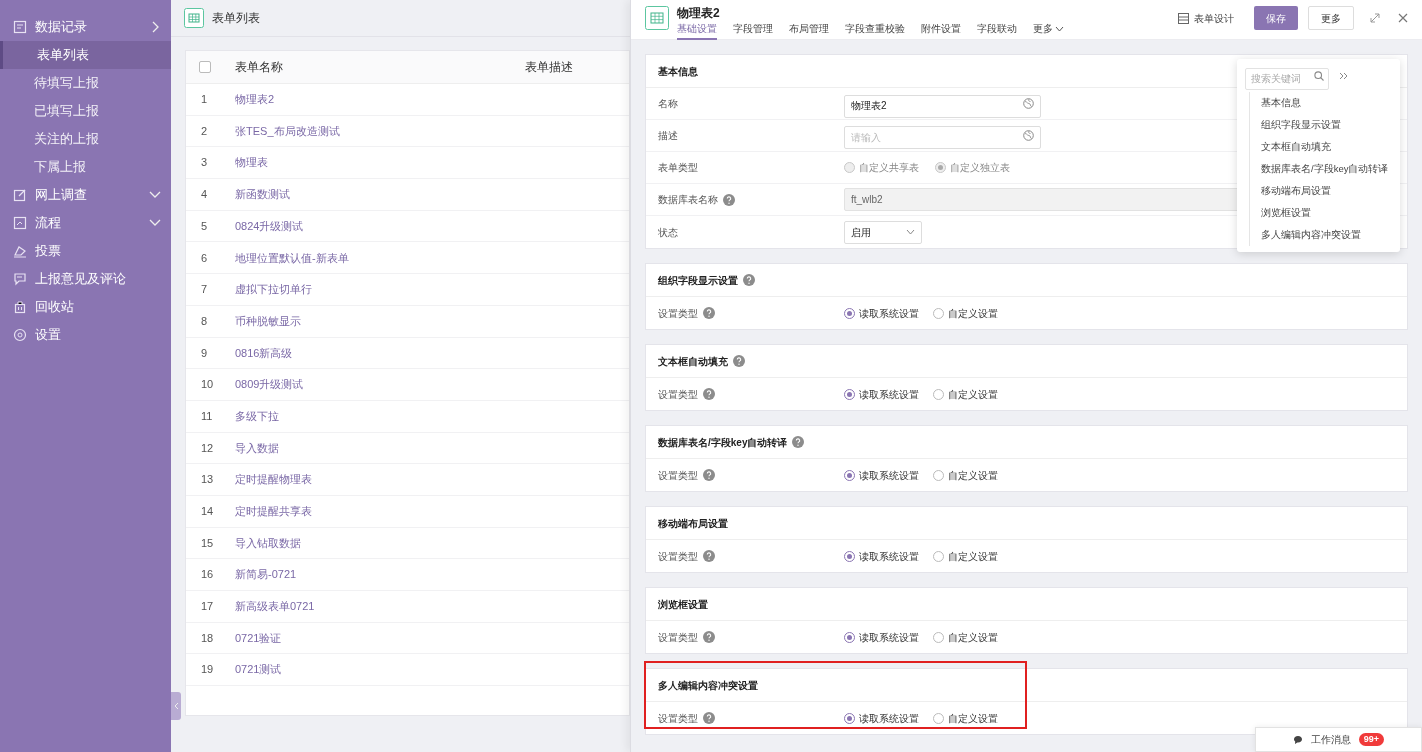 The height and width of the screenshot is (752, 1422). I want to click on form-name-link: 0721验证, so click(258, 638).